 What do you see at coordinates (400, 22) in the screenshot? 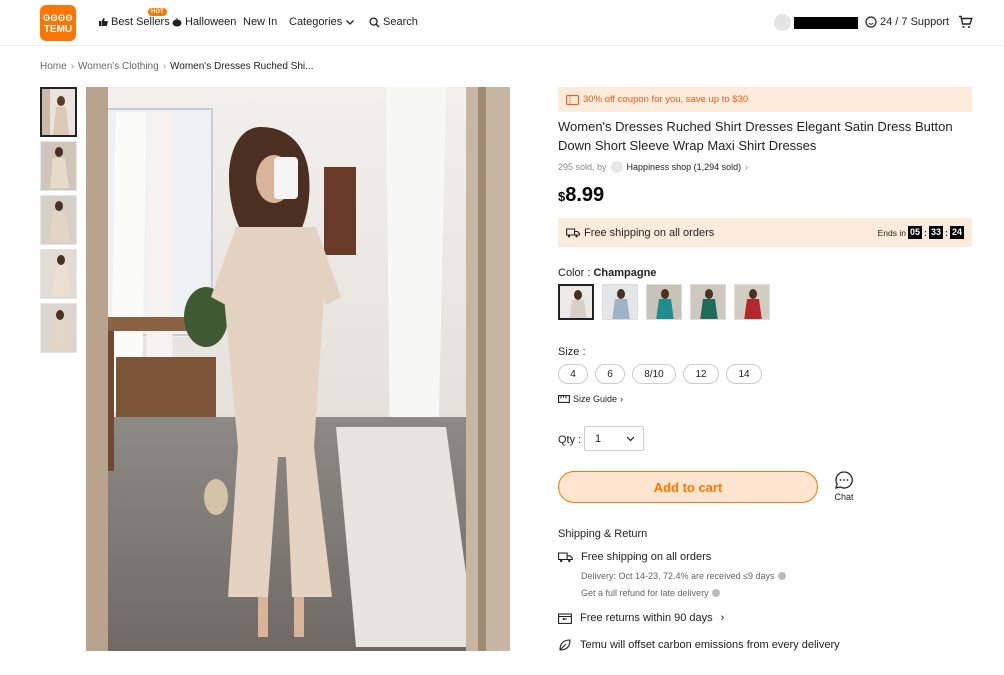
I see `nav-search-label: Search` at bounding box center [400, 22].